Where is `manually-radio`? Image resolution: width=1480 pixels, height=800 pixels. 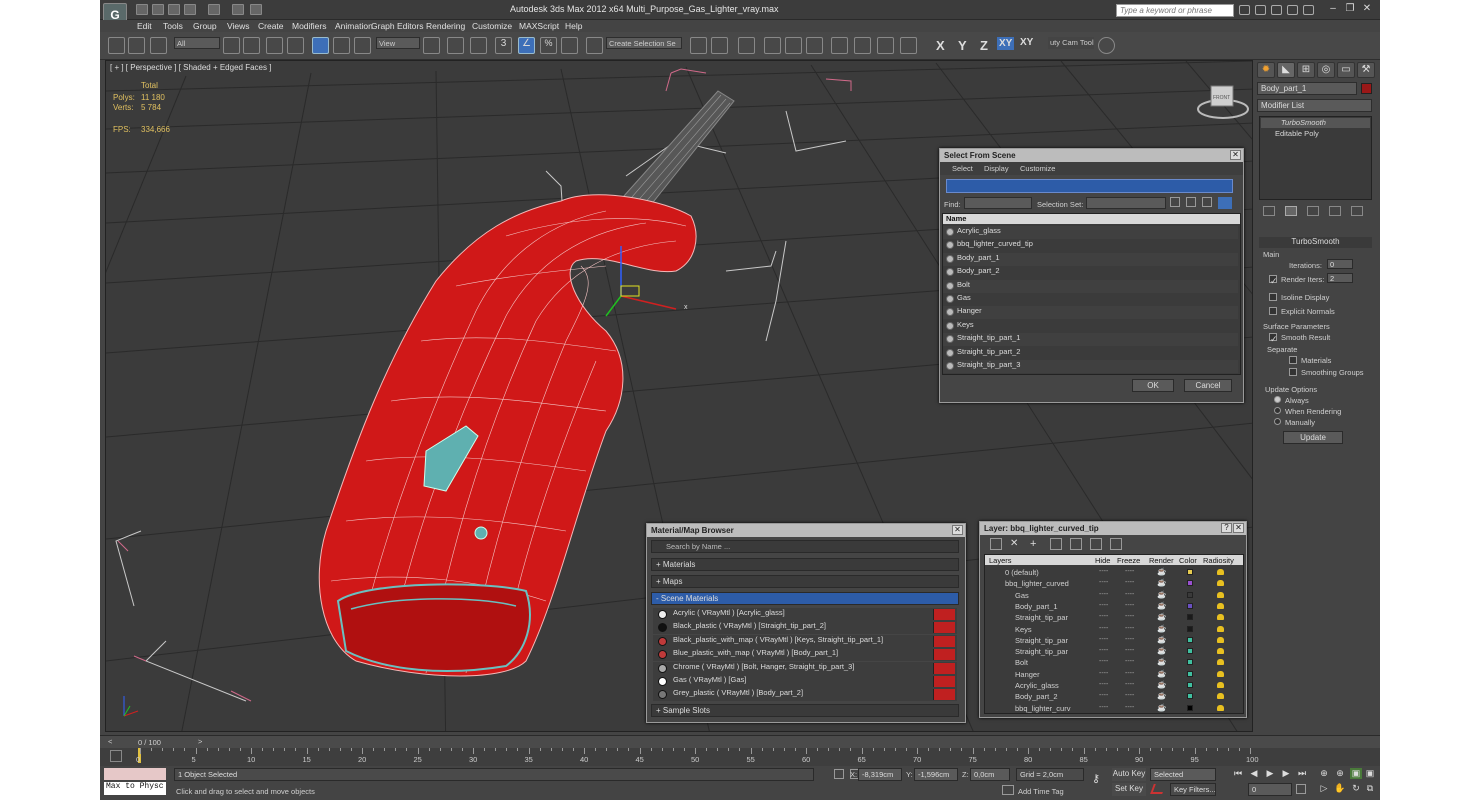
manually-radio is located at coordinates (1277, 421).